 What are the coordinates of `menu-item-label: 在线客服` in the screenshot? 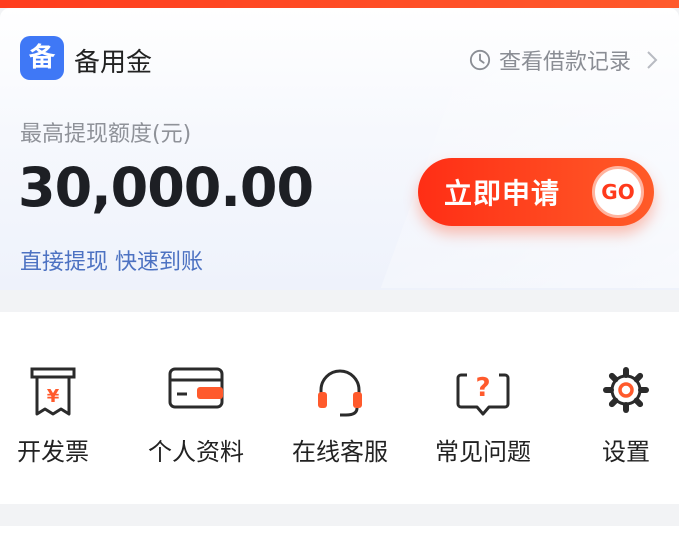 It's located at (340, 452).